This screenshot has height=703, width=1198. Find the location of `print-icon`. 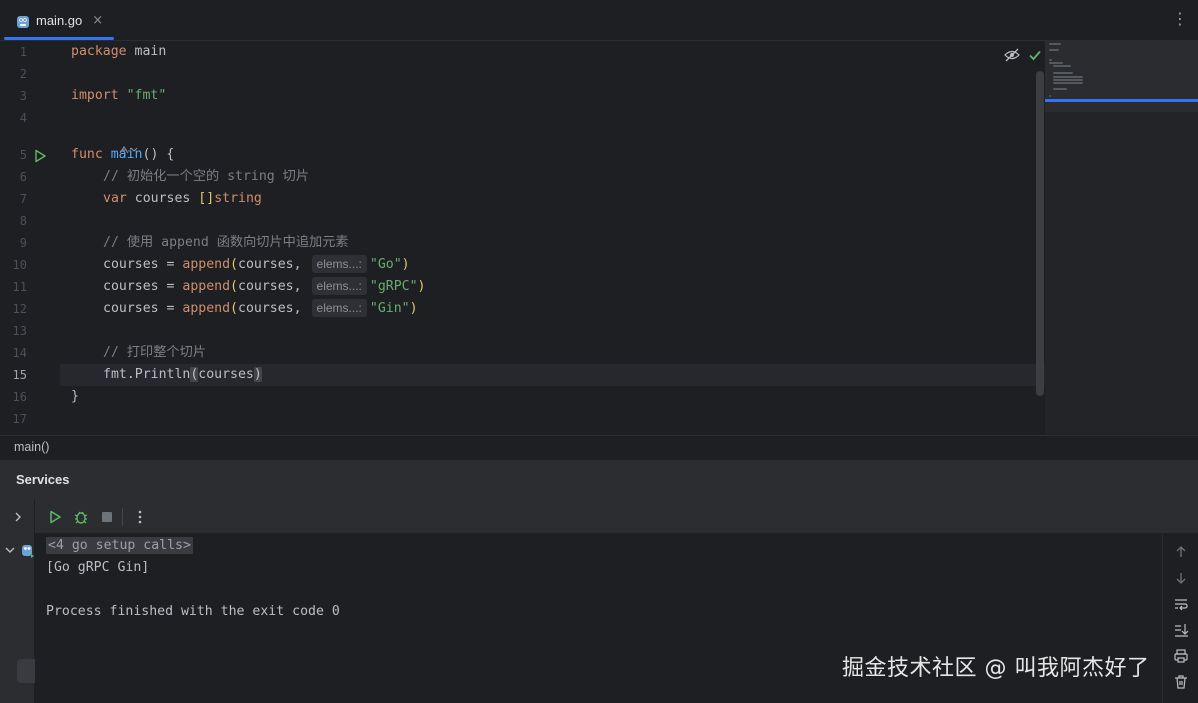

print-icon is located at coordinates (1181, 656).